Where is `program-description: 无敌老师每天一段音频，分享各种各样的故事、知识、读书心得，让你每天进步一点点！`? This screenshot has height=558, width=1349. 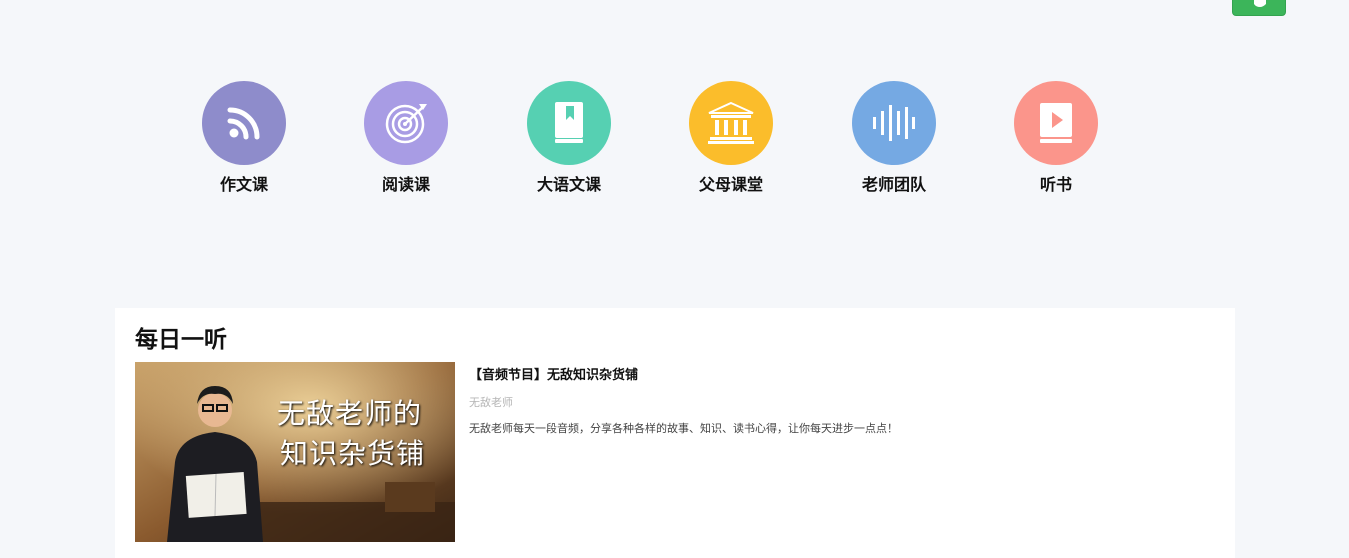
program-description: 无敌老师每天一段音频，分享各种各样的故事、知识、读书心得，让你每天进步一点点！ is located at coordinates (683, 428).